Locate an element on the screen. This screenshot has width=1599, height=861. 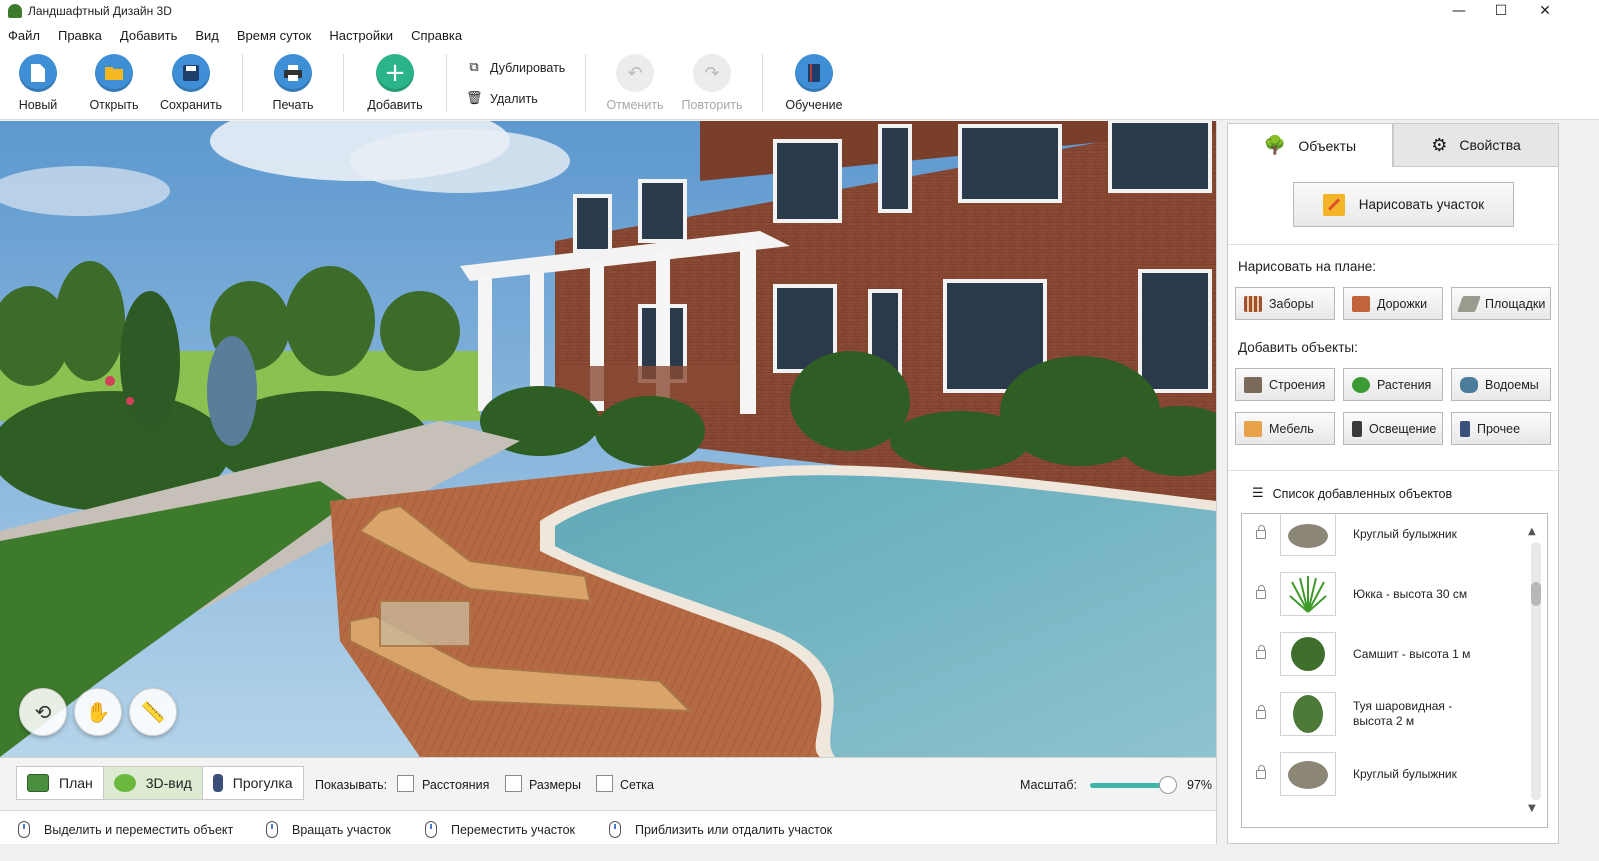
mouse-wheel-icon is located at coordinates (615, 829).